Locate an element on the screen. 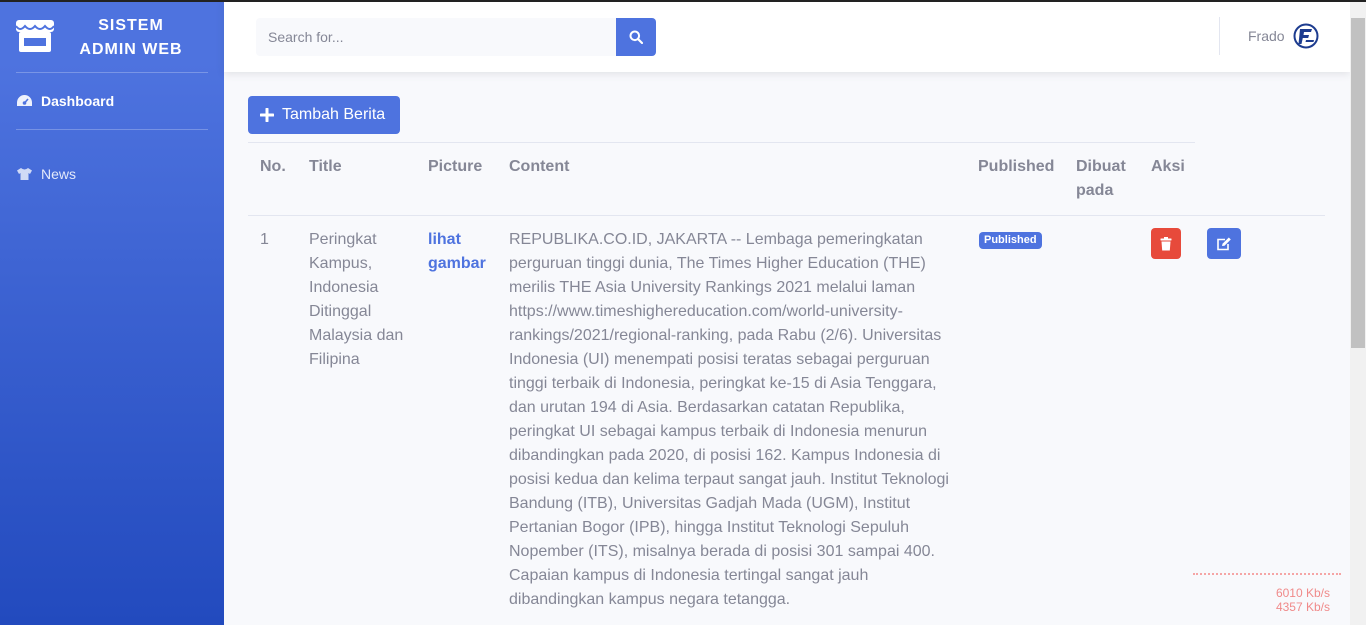 This screenshot has width=1366, height=625. edit-icon is located at coordinates (1224, 243).